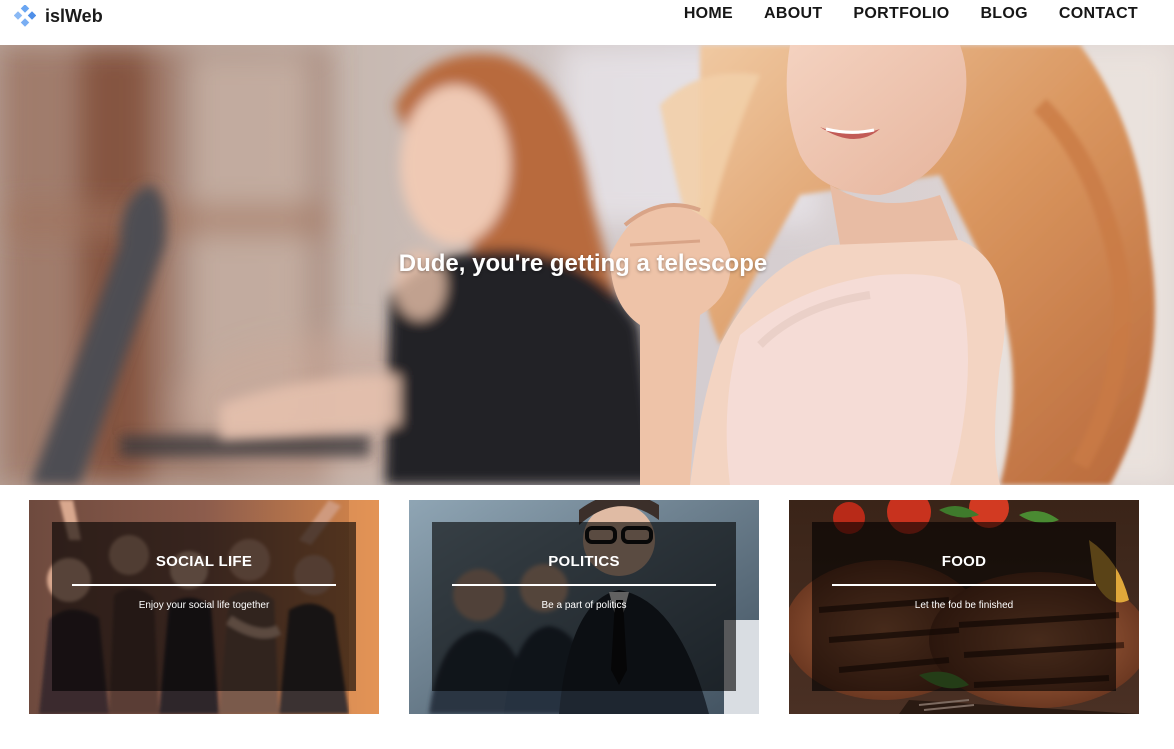 The width and height of the screenshot is (1174, 749). I want to click on card-overlay: FOOD Let the fod be finished, so click(964, 606).